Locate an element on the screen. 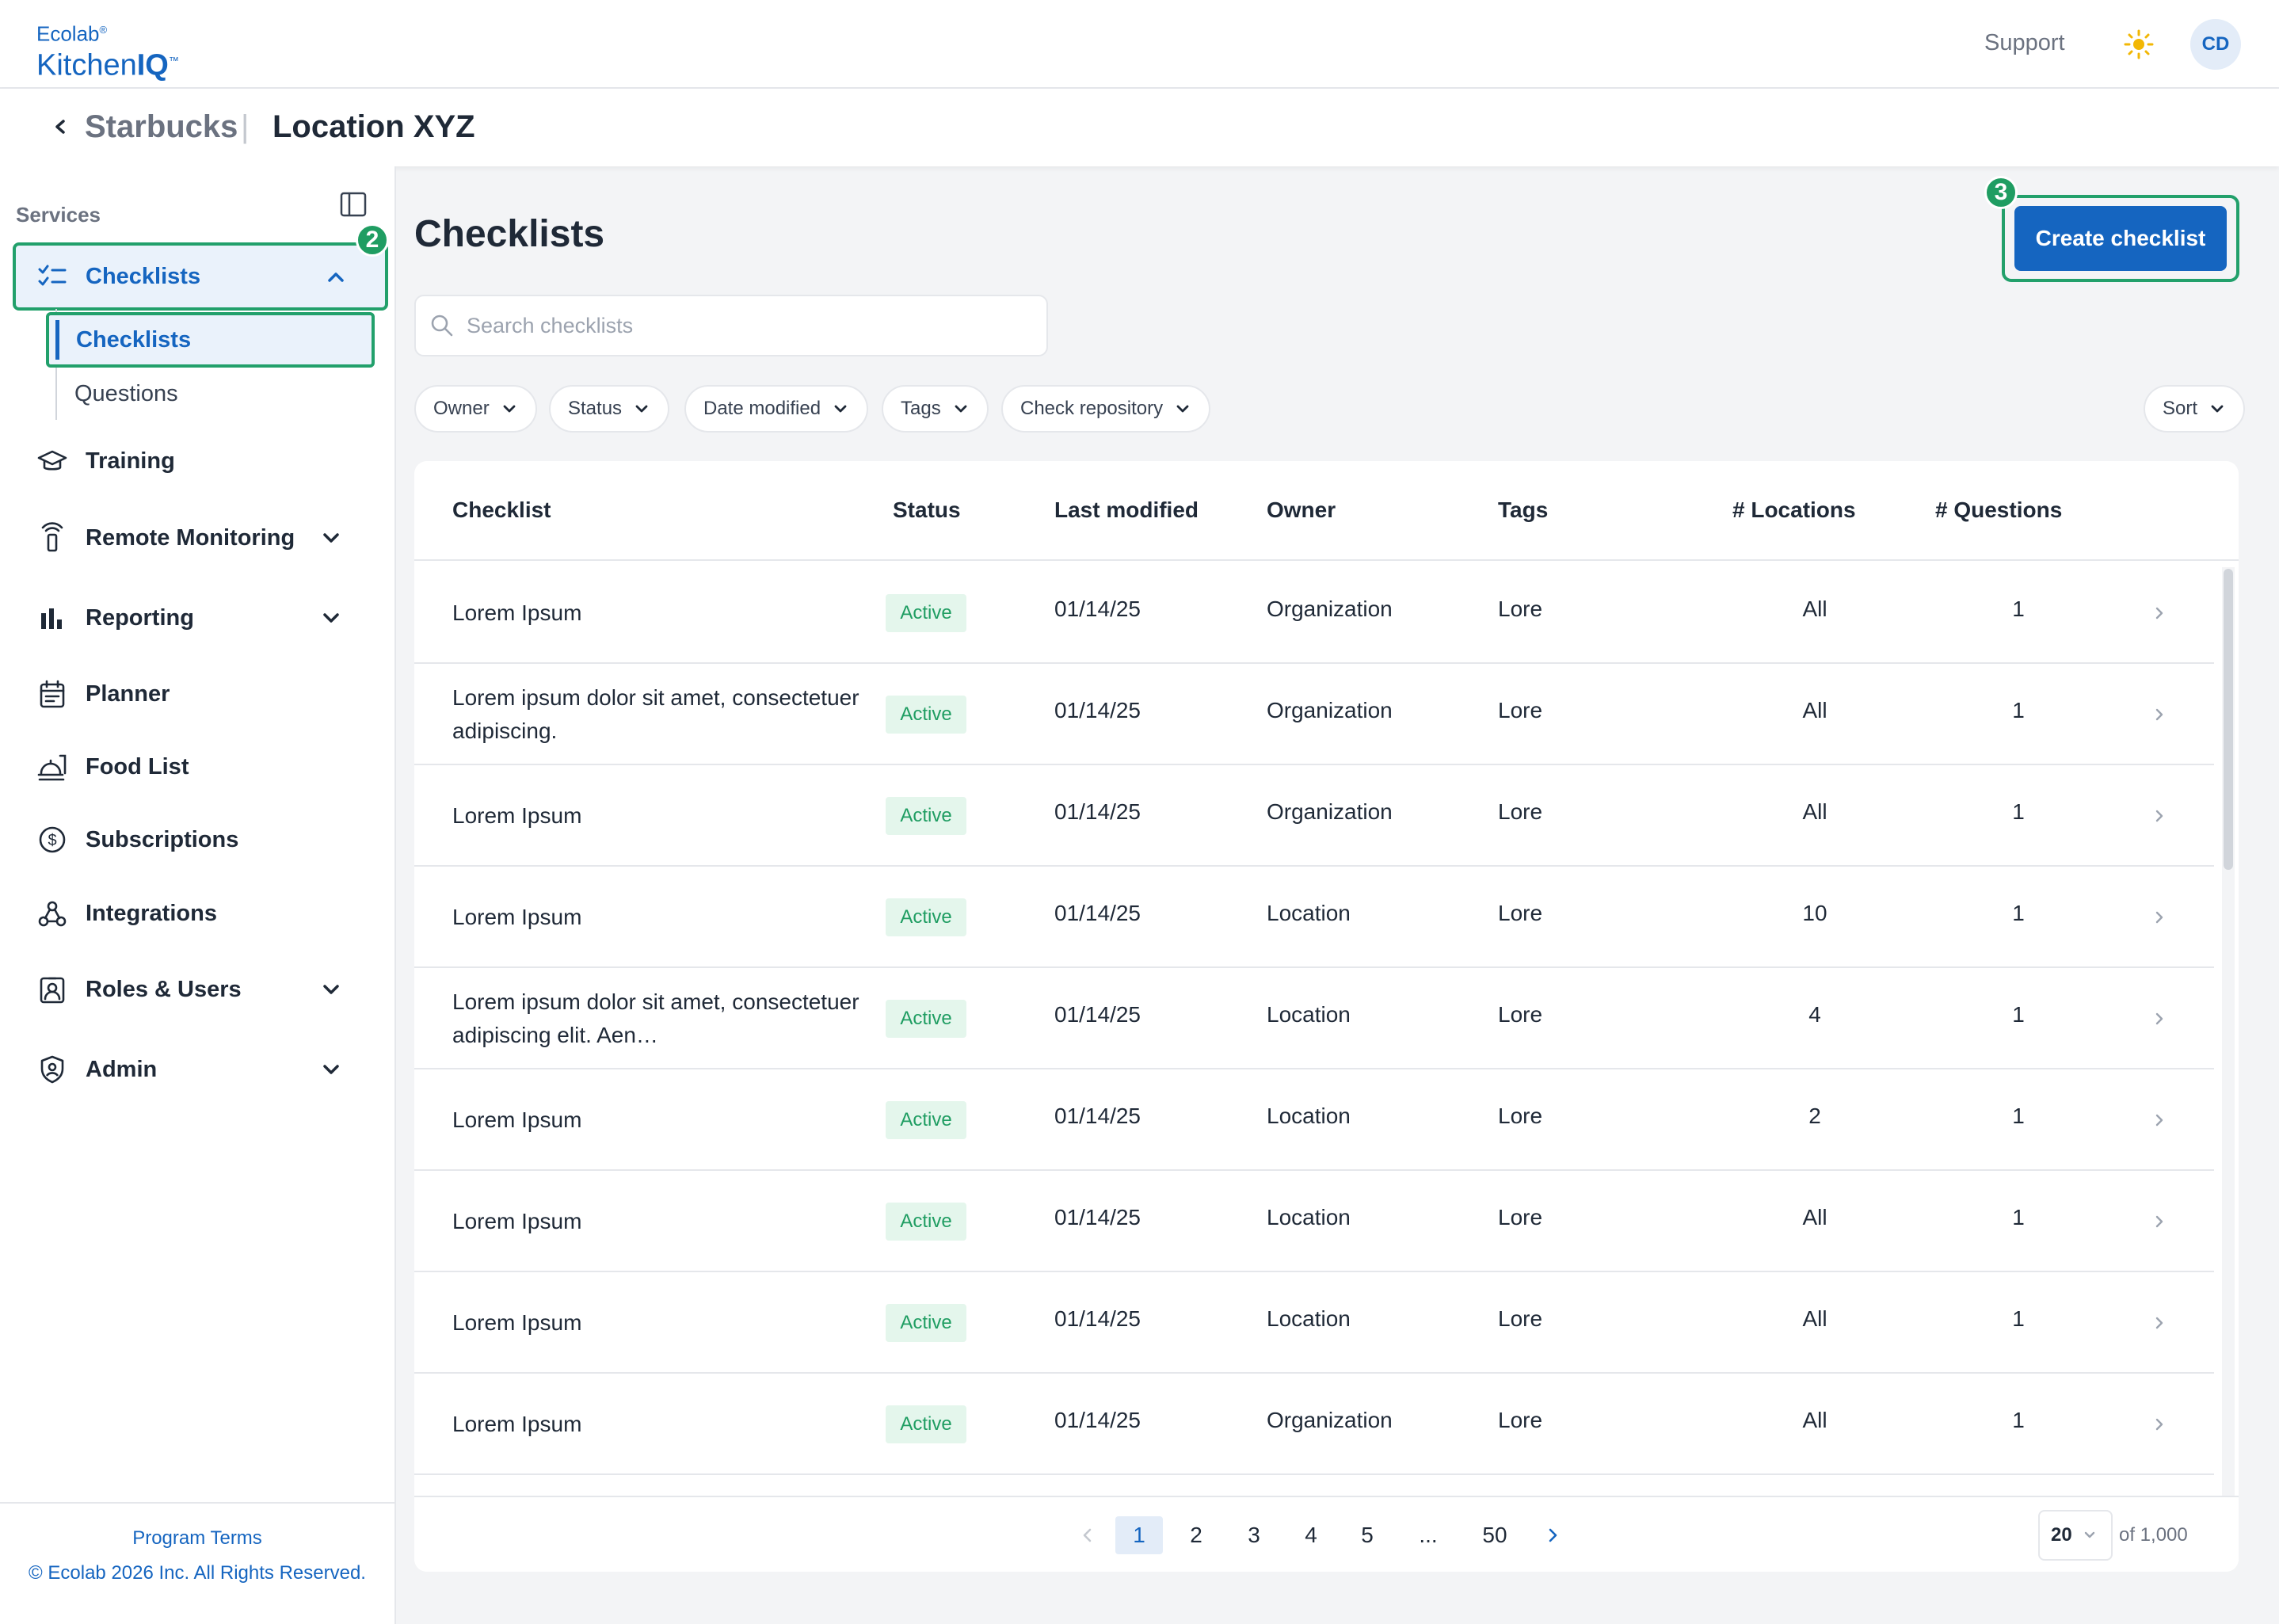 This screenshot has width=2279, height=1624. sidebar-item-subscriptions: $ Subscriptions is located at coordinates (198, 839).